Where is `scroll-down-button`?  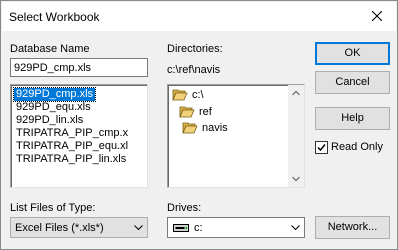
scroll-down-button is located at coordinates (296, 179).